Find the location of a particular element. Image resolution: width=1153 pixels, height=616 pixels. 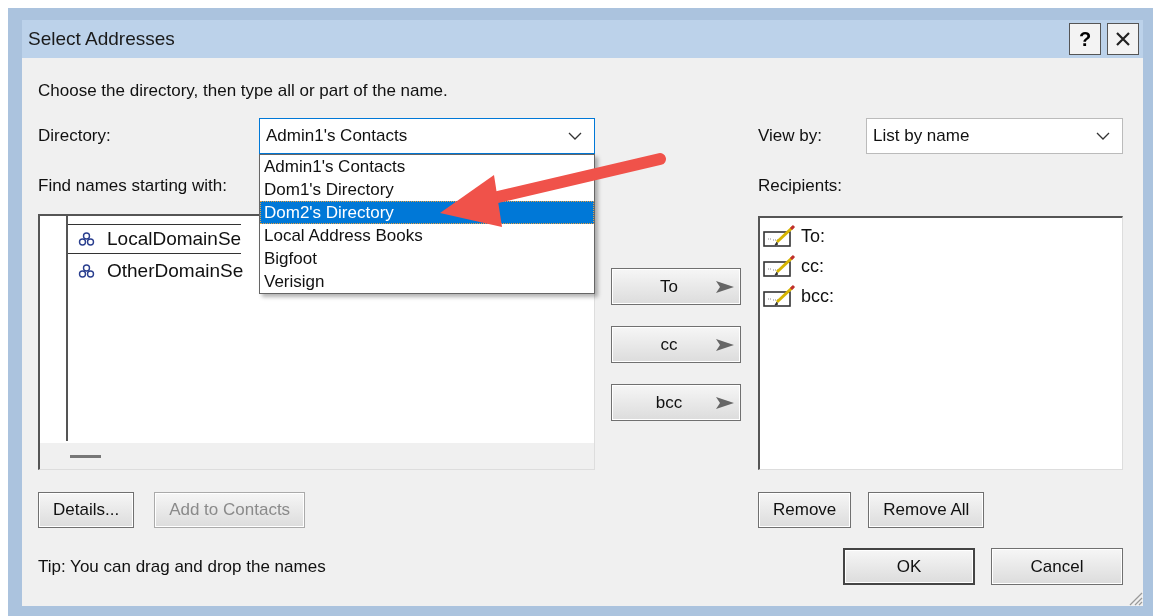

dialog-button: OK is located at coordinates (909, 566).